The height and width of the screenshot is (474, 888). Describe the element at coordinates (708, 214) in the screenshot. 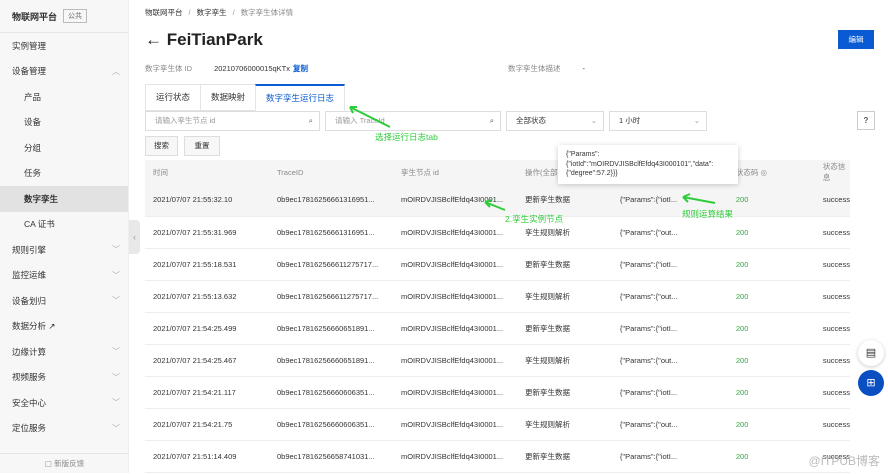

I see `annotation-result: 规则运算结果` at that location.